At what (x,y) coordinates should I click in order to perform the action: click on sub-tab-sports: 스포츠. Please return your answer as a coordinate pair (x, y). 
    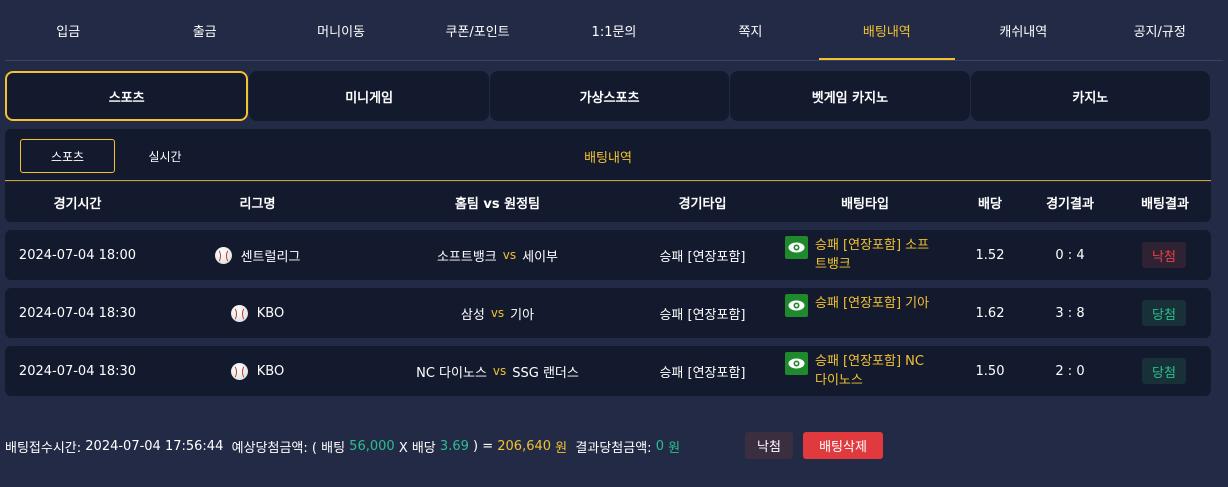
    Looking at the image, I should click on (67, 156).